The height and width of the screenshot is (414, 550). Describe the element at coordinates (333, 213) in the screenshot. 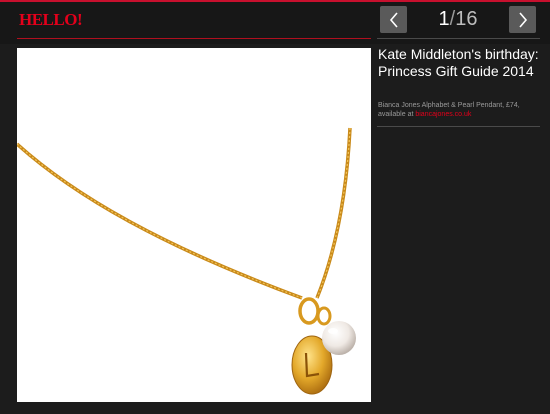

I see `necklace-chain-right` at that location.